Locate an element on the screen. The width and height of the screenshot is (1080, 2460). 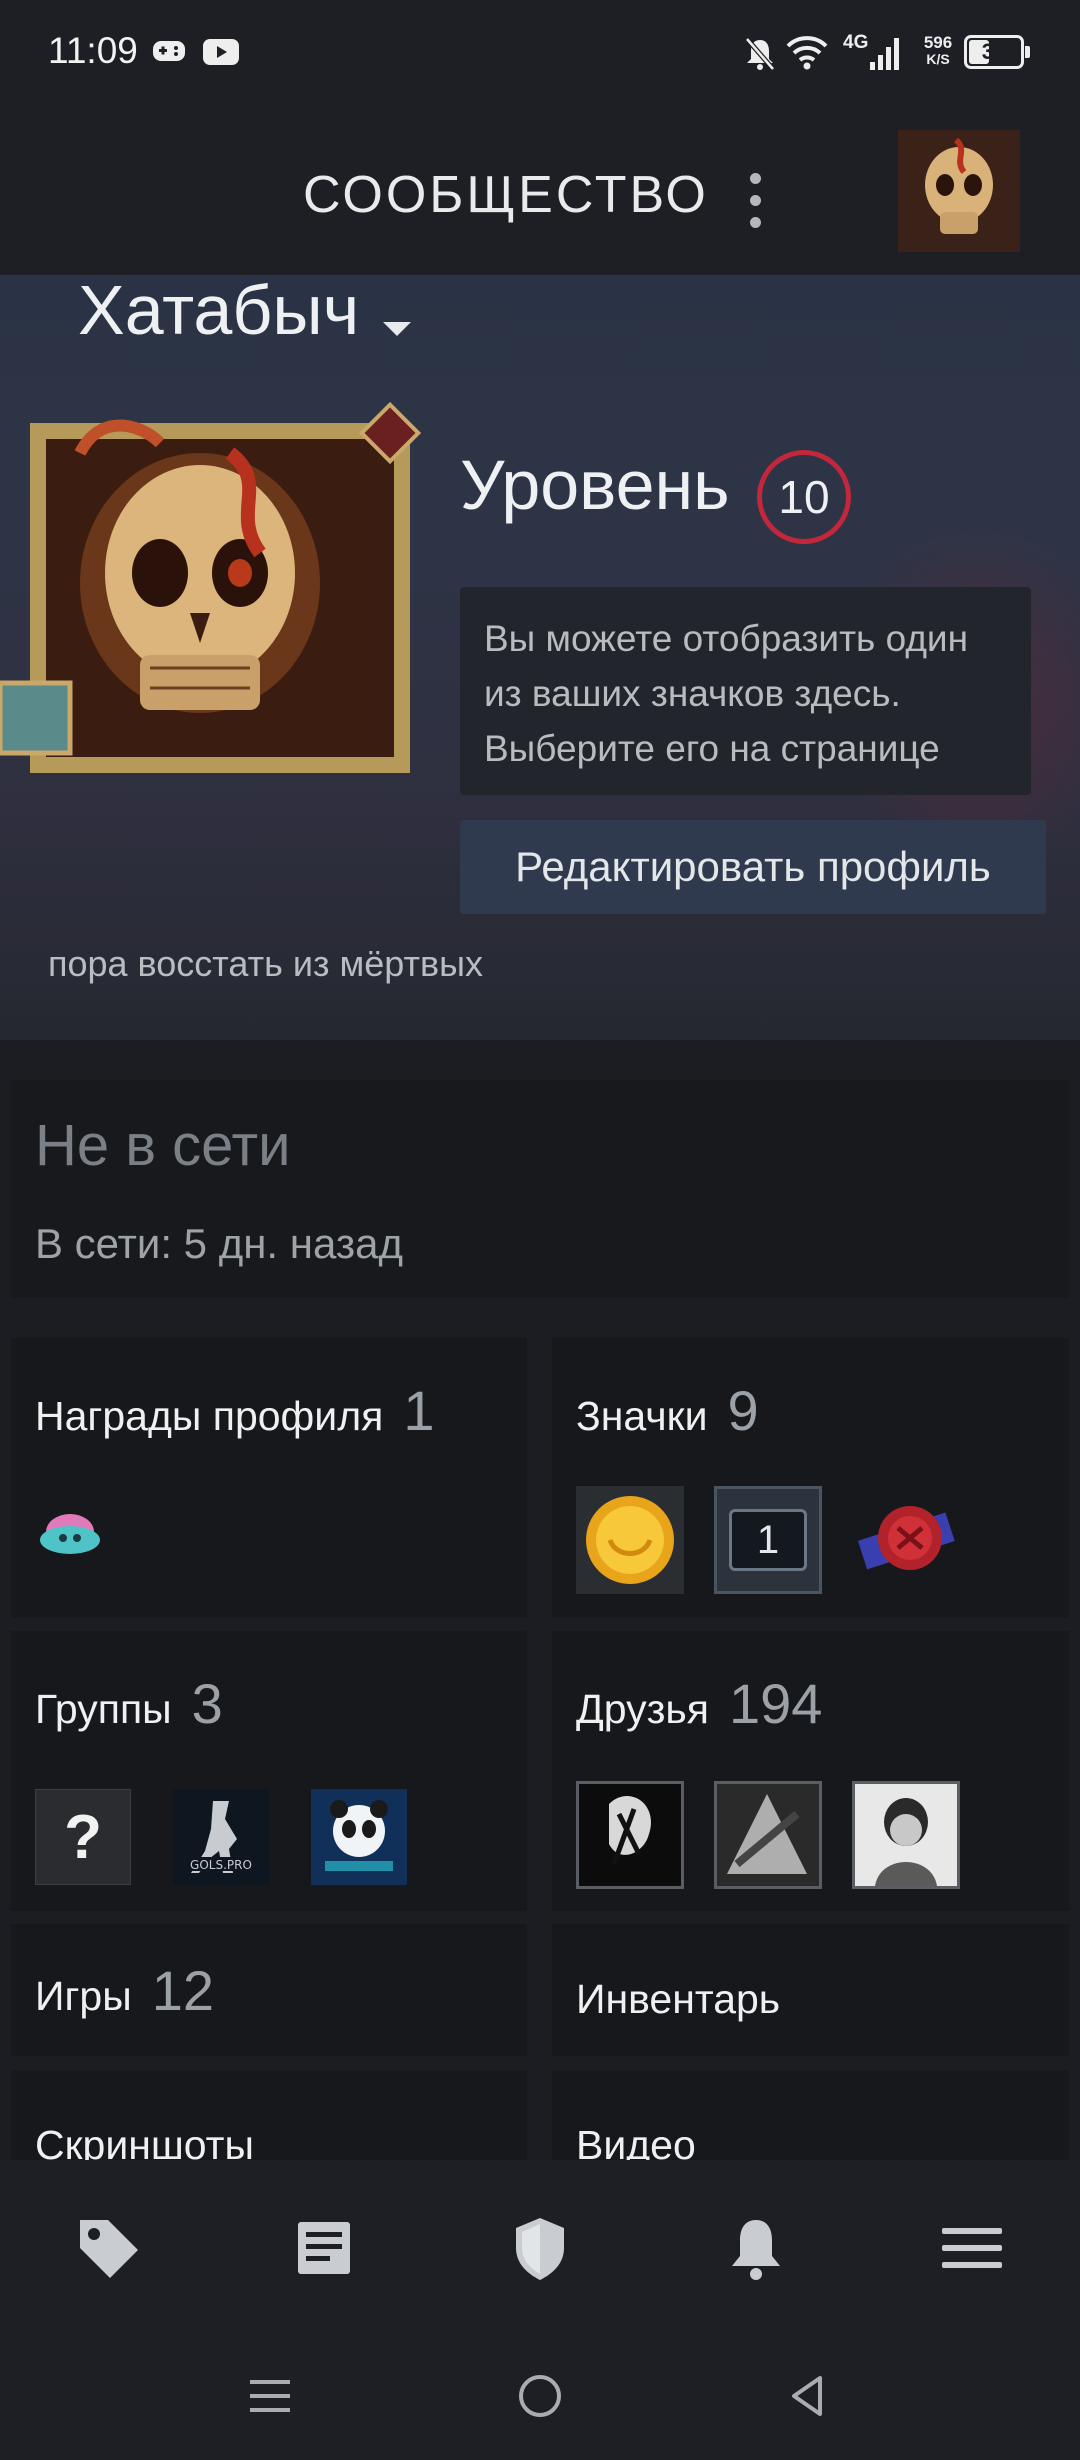
tile-videos: Видео is located at coordinates (810, 2115).